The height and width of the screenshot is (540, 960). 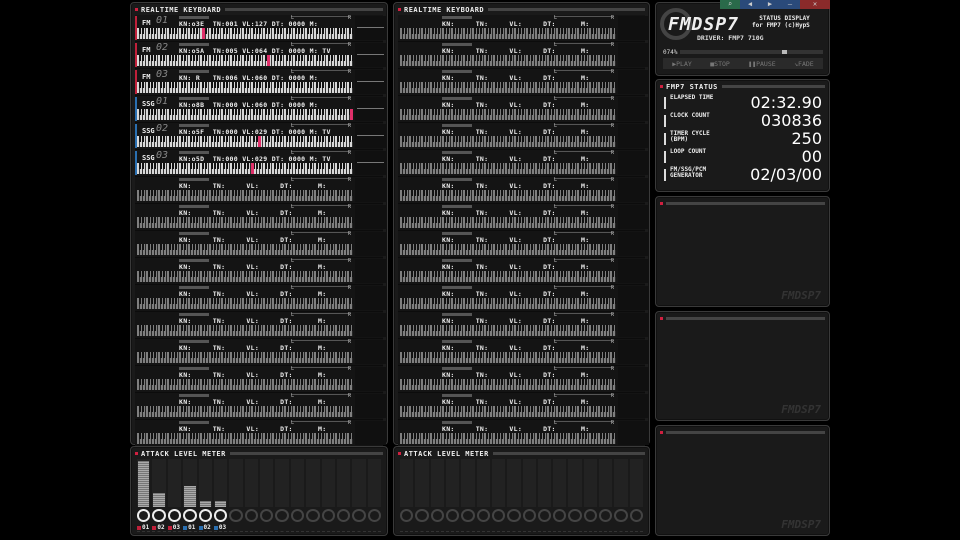 What do you see at coordinates (785, 52) in the screenshot?
I see `progress-thumb` at bounding box center [785, 52].